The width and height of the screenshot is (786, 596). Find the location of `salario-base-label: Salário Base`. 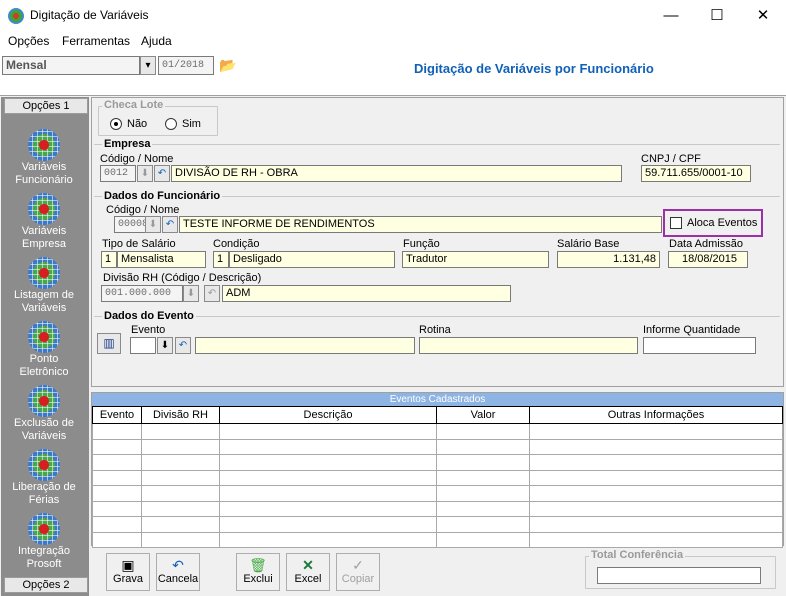

salario-base-label: Salário Base is located at coordinates (588, 244).